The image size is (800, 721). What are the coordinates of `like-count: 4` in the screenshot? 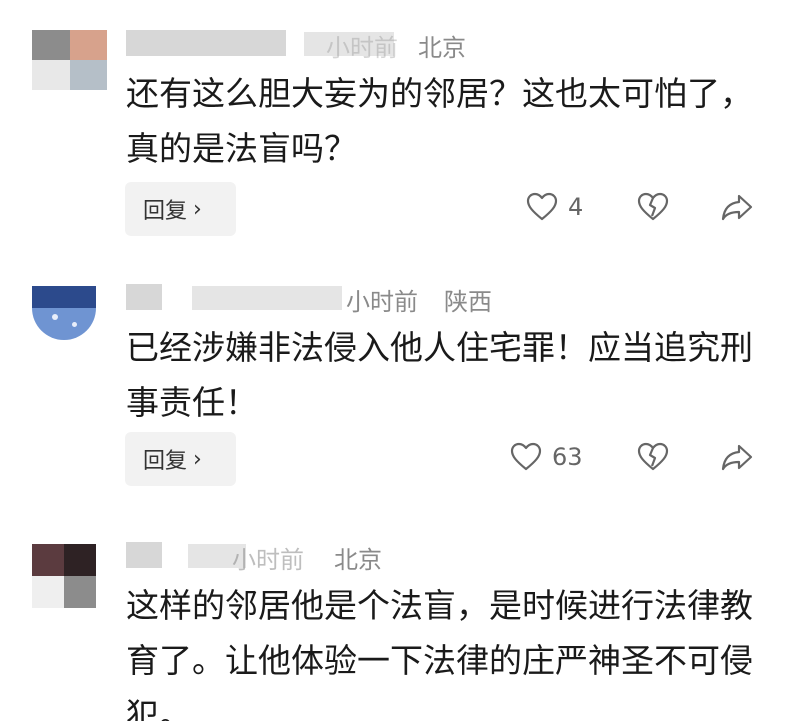 It's located at (576, 207).